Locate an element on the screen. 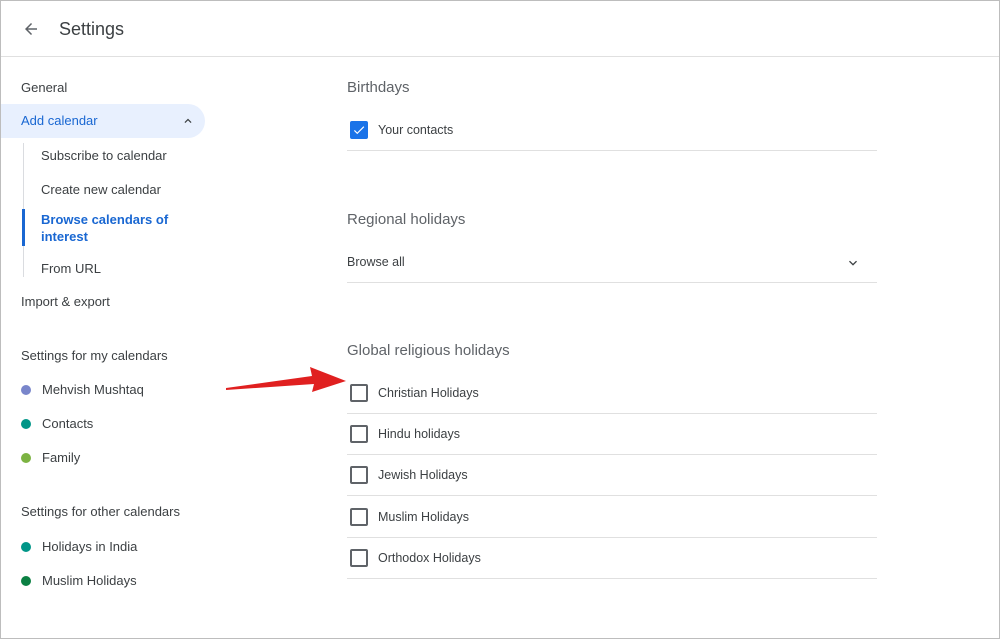 Image resolution: width=1000 pixels, height=639 pixels. nav-add-calendar-label: Add calendar is located at coordinates (59, 120).